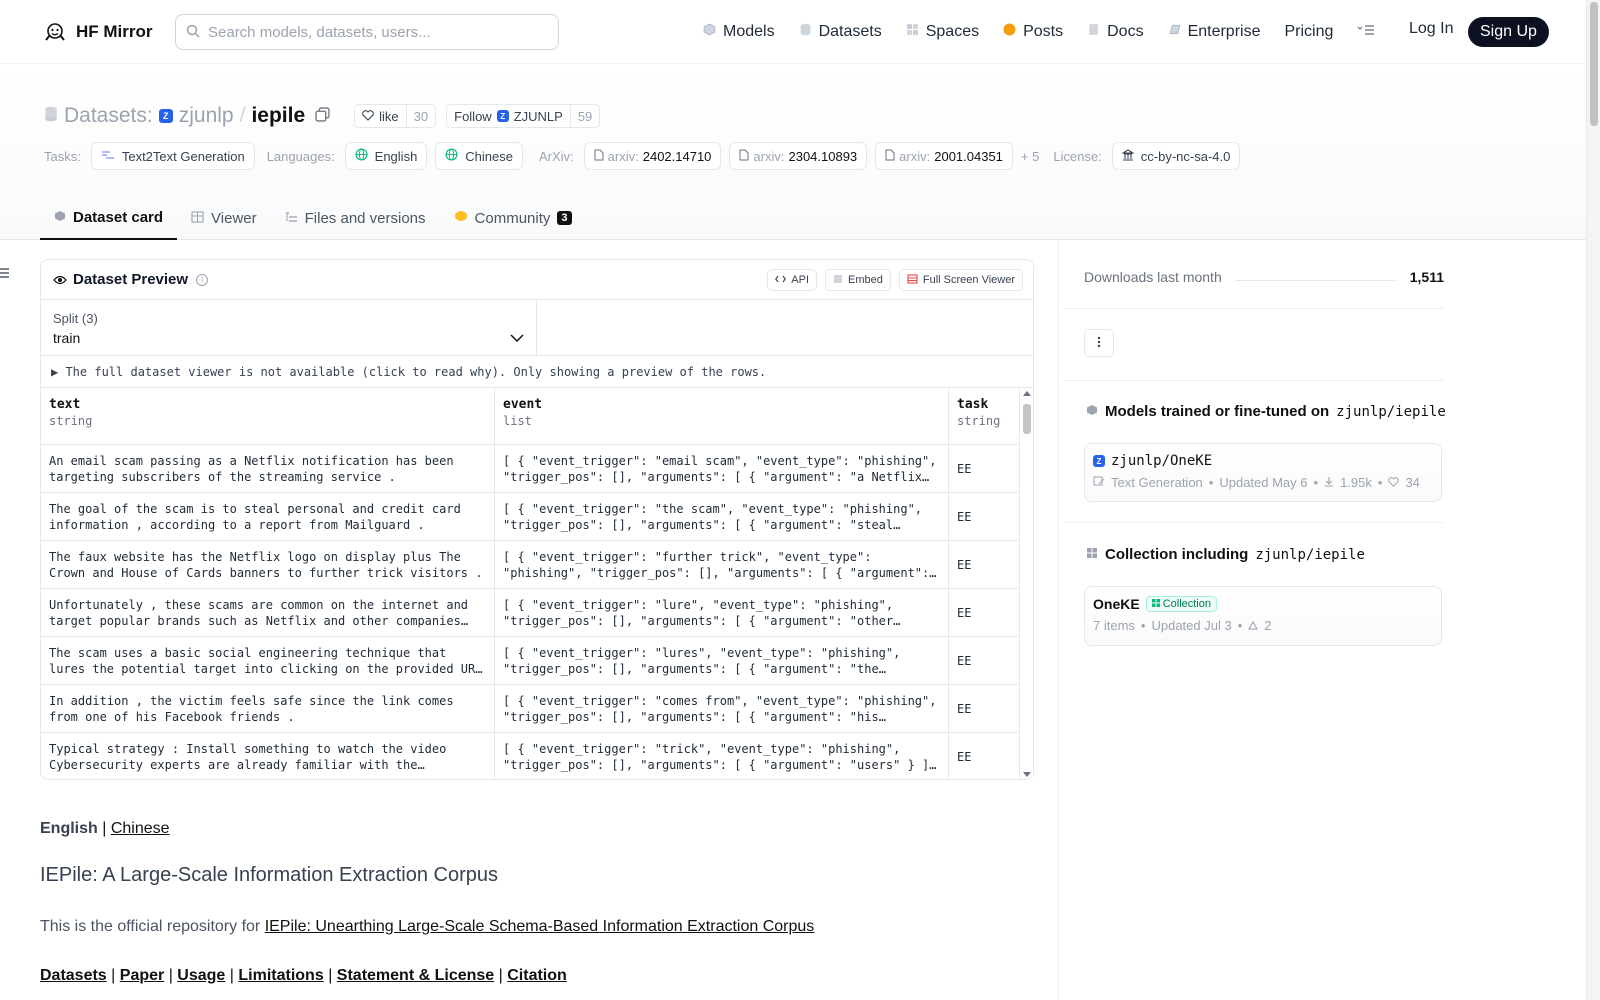 This screenshot has width=1600, height=1000. Describe the element at coordinates (109, 218) in the screenshot. I see `tab-dataset-card: Dataset card` at that location.